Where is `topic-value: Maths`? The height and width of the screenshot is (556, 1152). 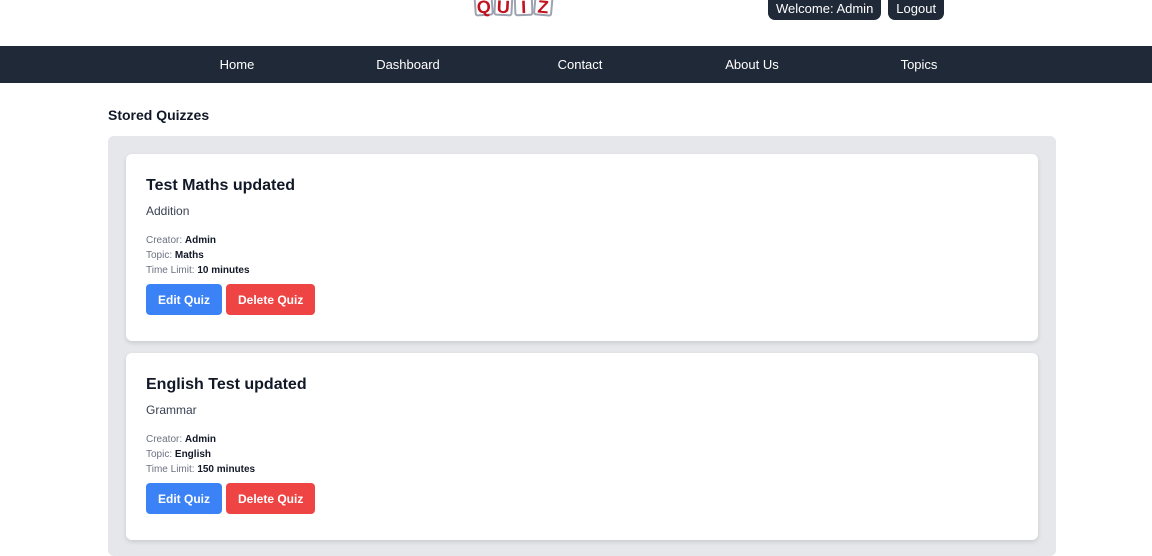
topic-value: Maths is located at coordinates (189, 255).